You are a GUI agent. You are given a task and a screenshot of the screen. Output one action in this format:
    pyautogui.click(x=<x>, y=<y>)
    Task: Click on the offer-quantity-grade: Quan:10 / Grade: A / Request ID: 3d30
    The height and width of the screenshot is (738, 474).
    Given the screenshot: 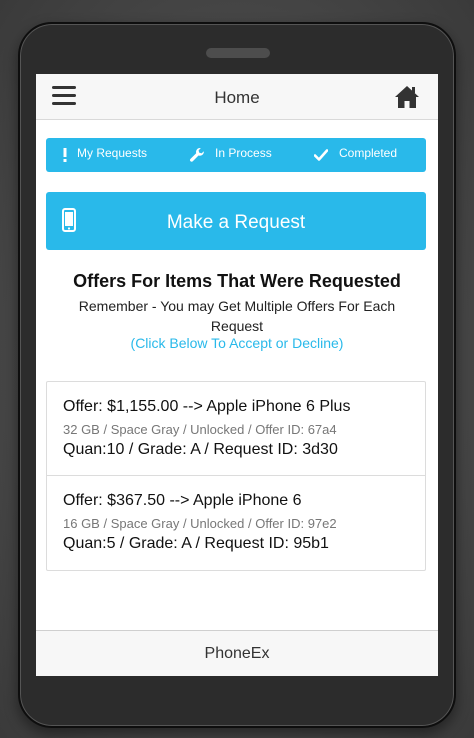 What is the action you would take?
    pyautogui.click(x=200, y=449)
    